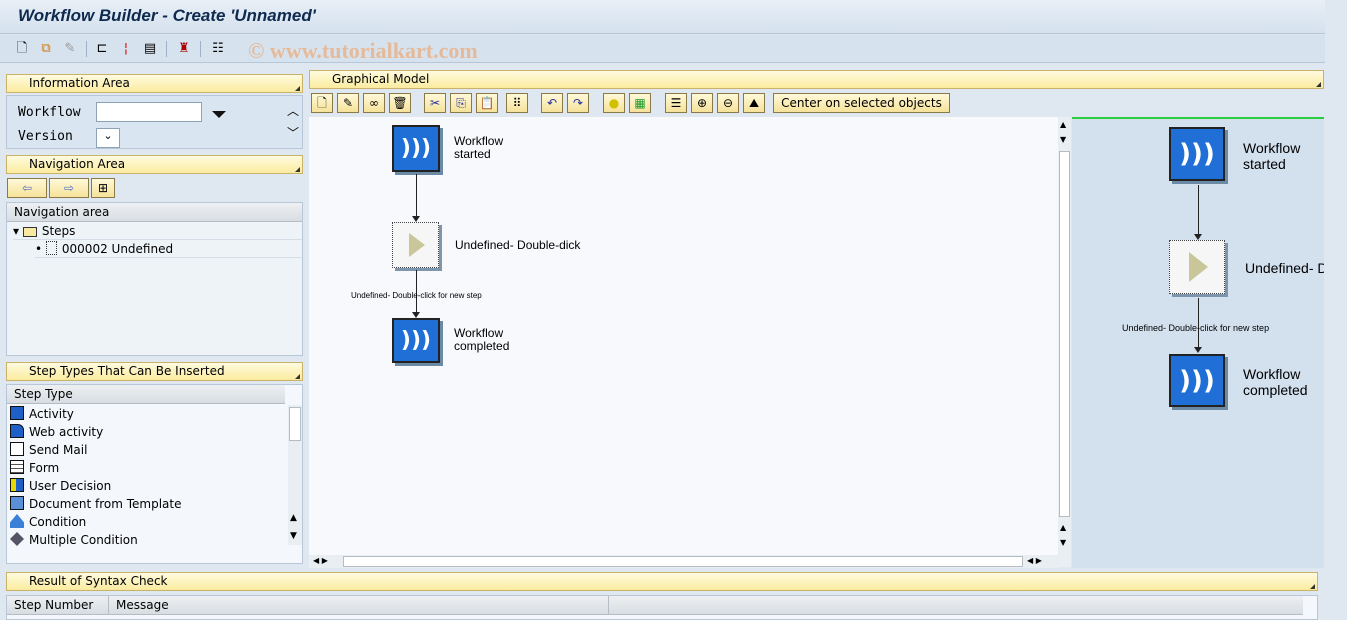 The image size is (1347, 620). What do you see at coordinates (479, 147) in the screenshot?
I see `workflow-started-label: Workflow started` at bounding box center [479, 147].